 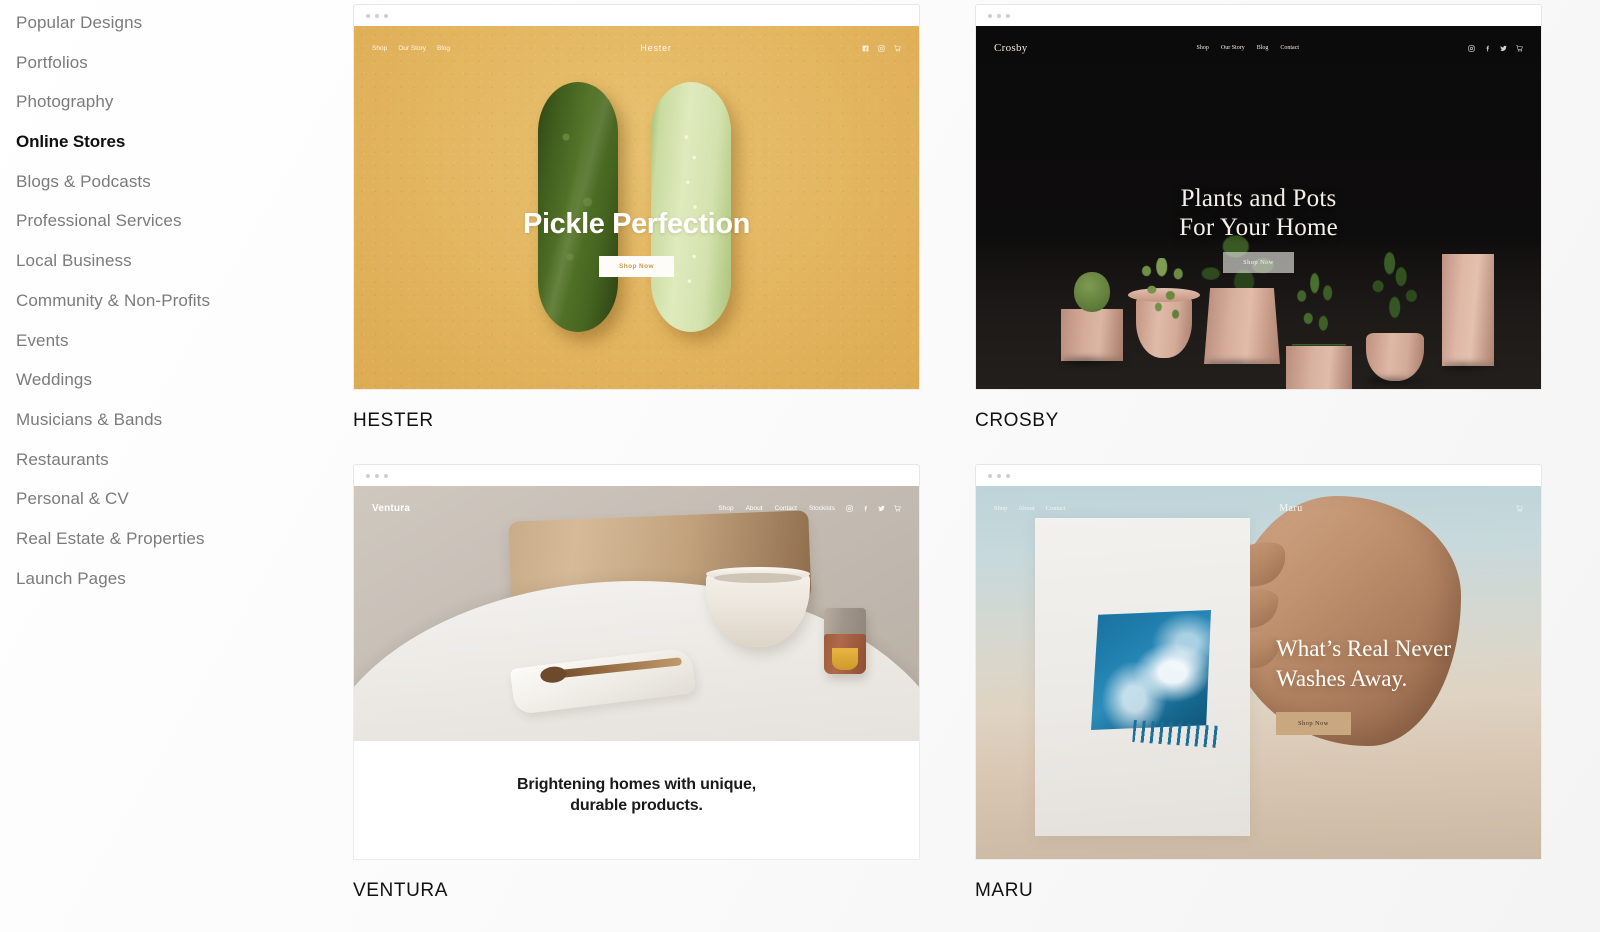 What do you see at coordinates (184, 64) in the screenshot?
I see `sidebar-item-portfolios: Portfolios` at bounding box center [184, 64].